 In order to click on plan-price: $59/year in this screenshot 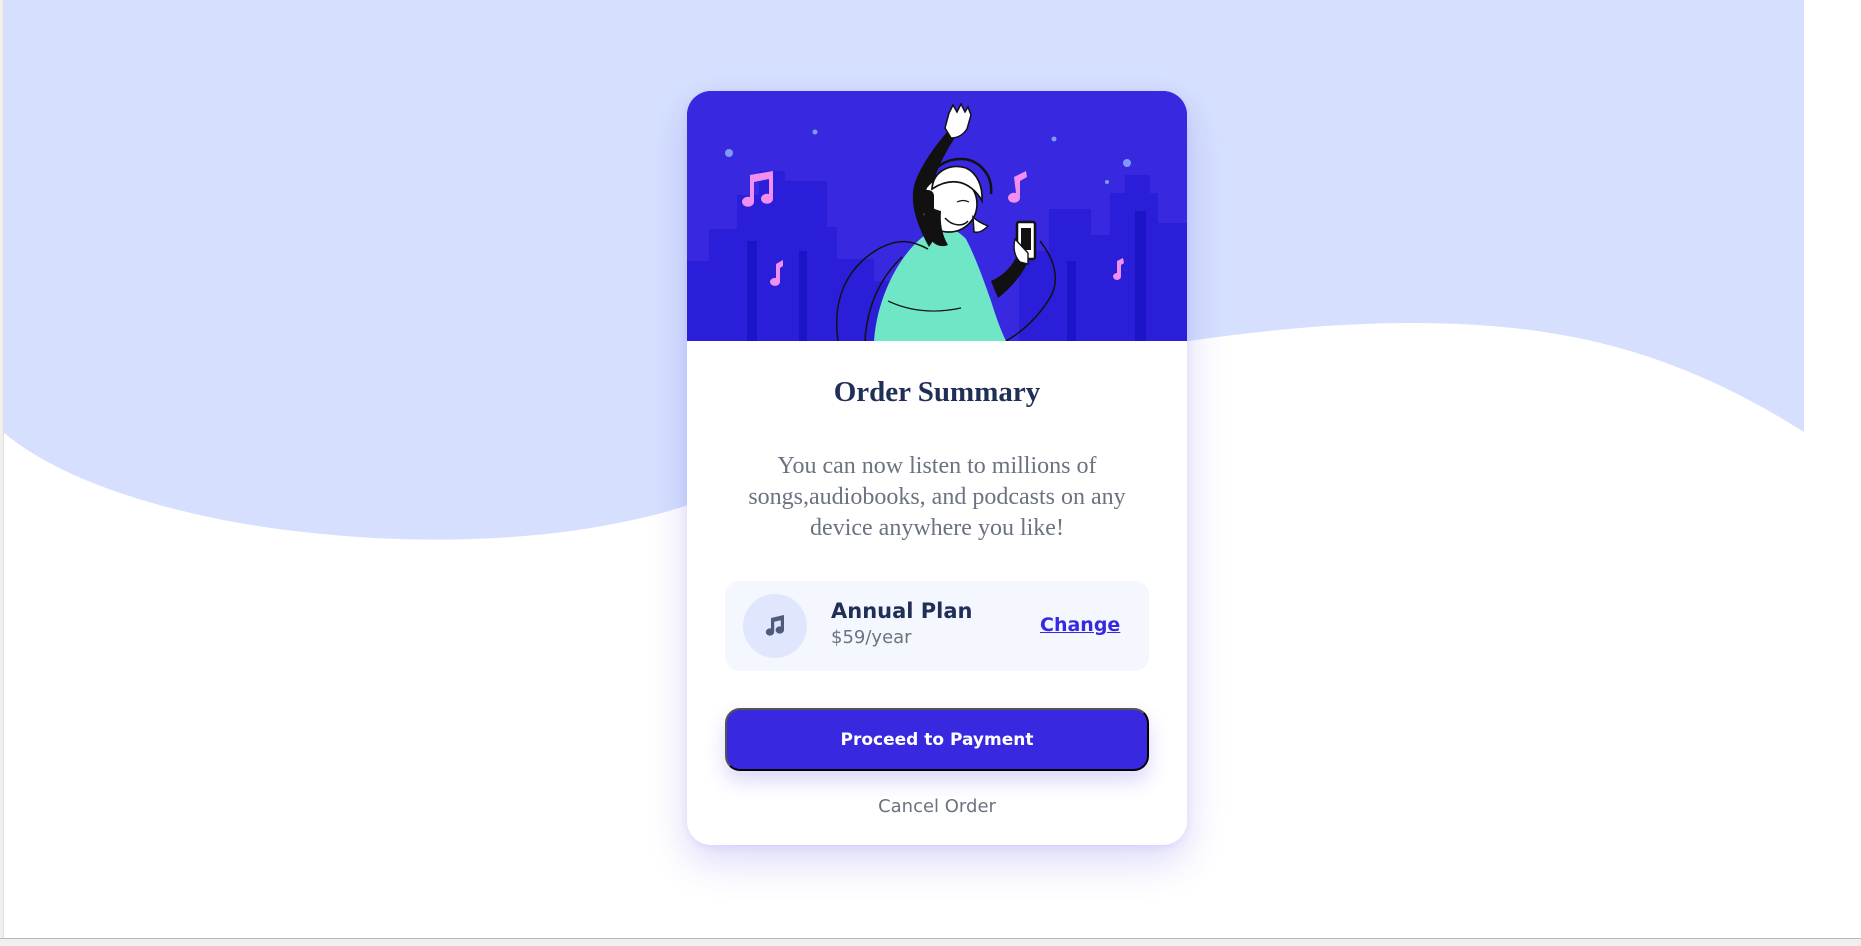, I will do `click(871, 637)`.